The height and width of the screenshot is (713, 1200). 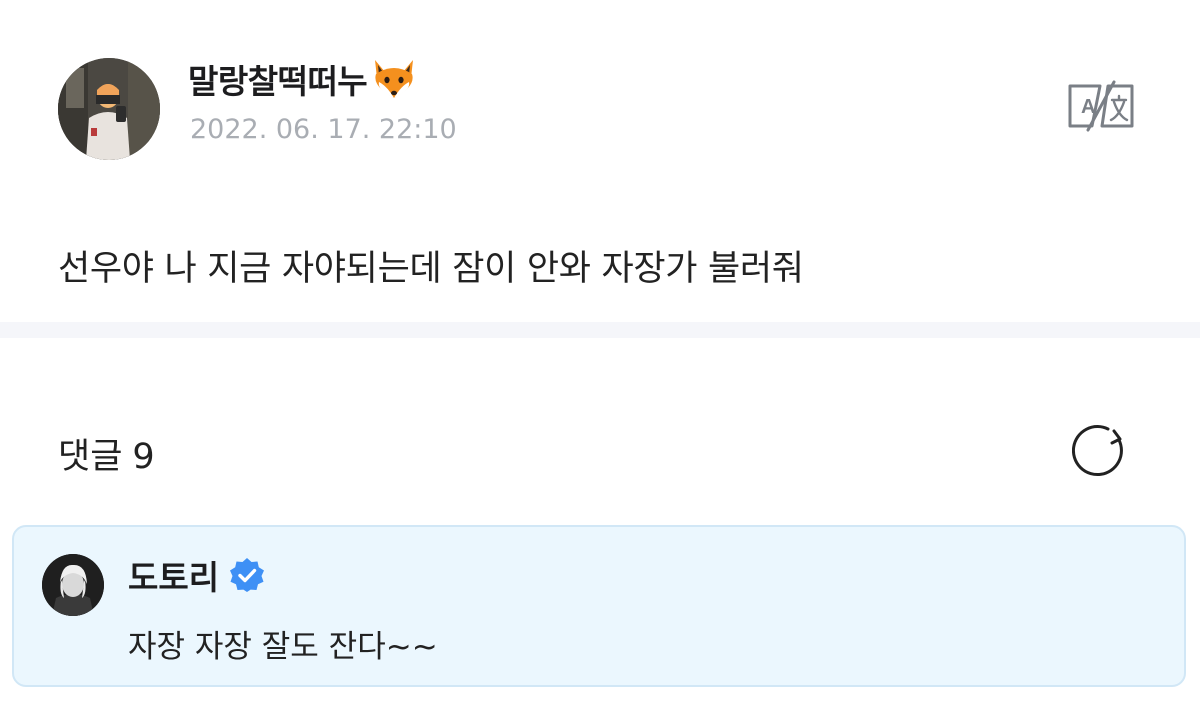 I want to click on comment-author-row: 도토리, so click(x=196, y=575).